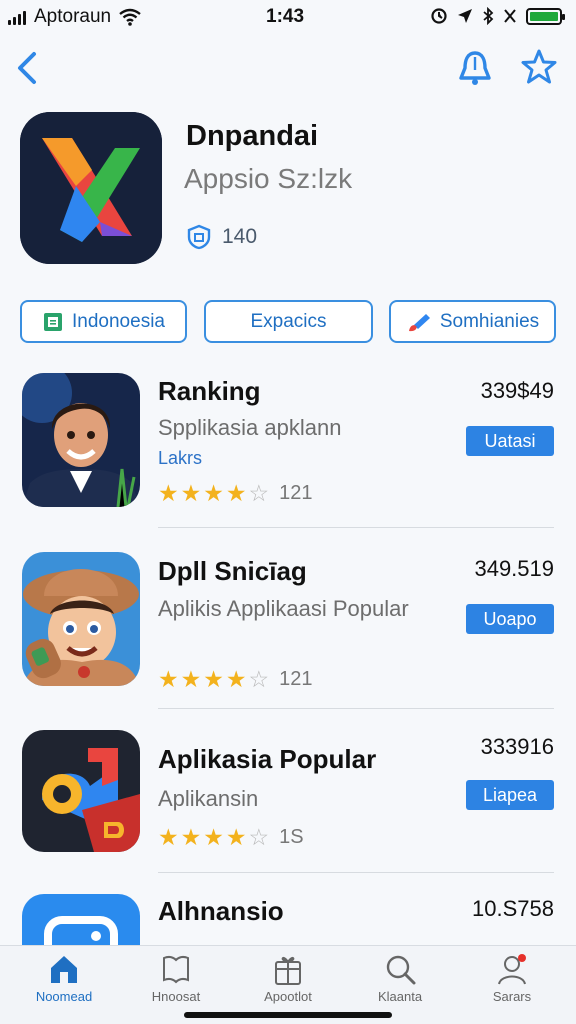 Image resolution: width=576 pixels, height=1024 pixels. I want to click on rating-stars: ★ ★ ★ ★ ☆ 1S, so click(231, 837).